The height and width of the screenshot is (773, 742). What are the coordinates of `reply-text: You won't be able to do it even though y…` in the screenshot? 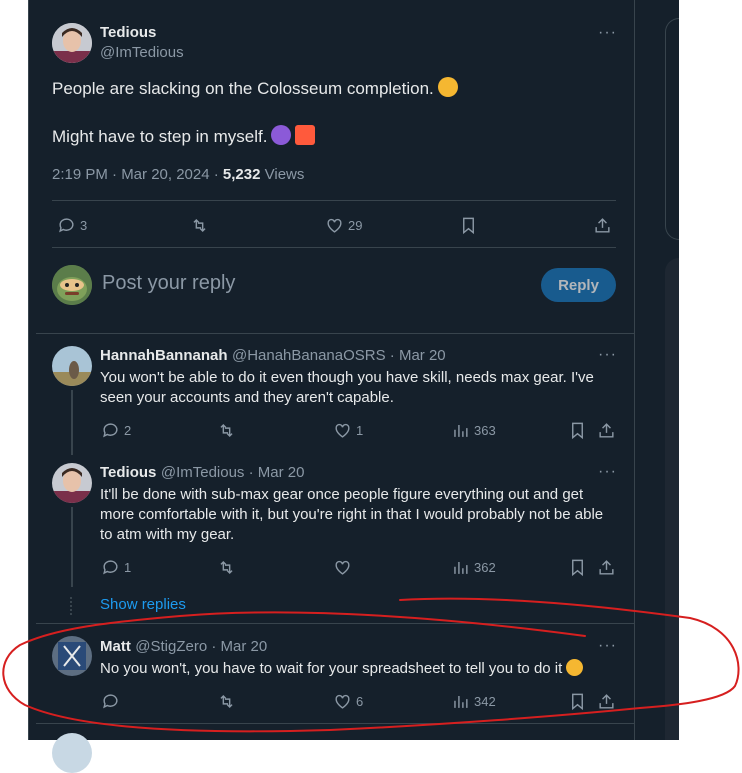 It's located at (347, 387).